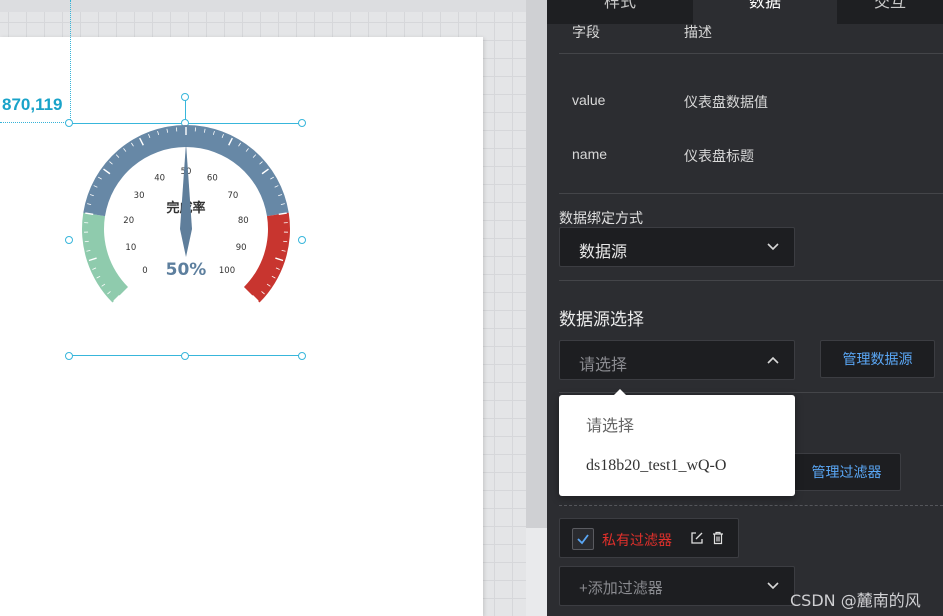  What do you see at coordinates (601, 319) in the screenshot?
I see `datasource-title: 数据源选择` at bounding box center [601, 319].